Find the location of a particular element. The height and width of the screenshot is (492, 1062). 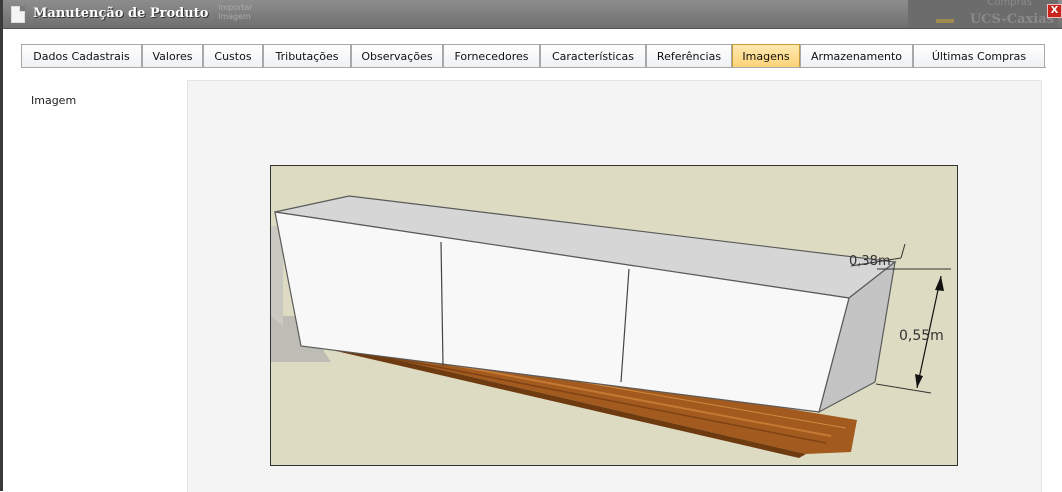

tab-ultimas-compras: Últimas Compras is located at coordinates (979, 55).